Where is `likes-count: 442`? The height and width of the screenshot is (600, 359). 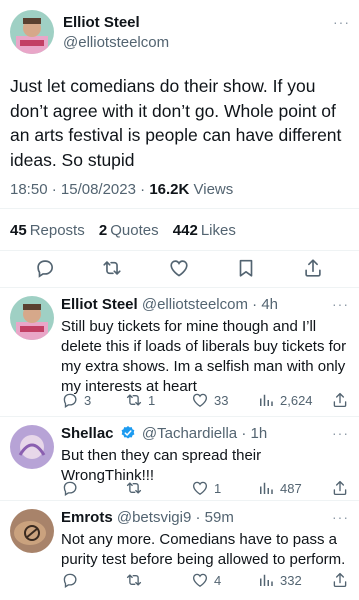 likes-count: 442 is located at coordinates (185, 230).